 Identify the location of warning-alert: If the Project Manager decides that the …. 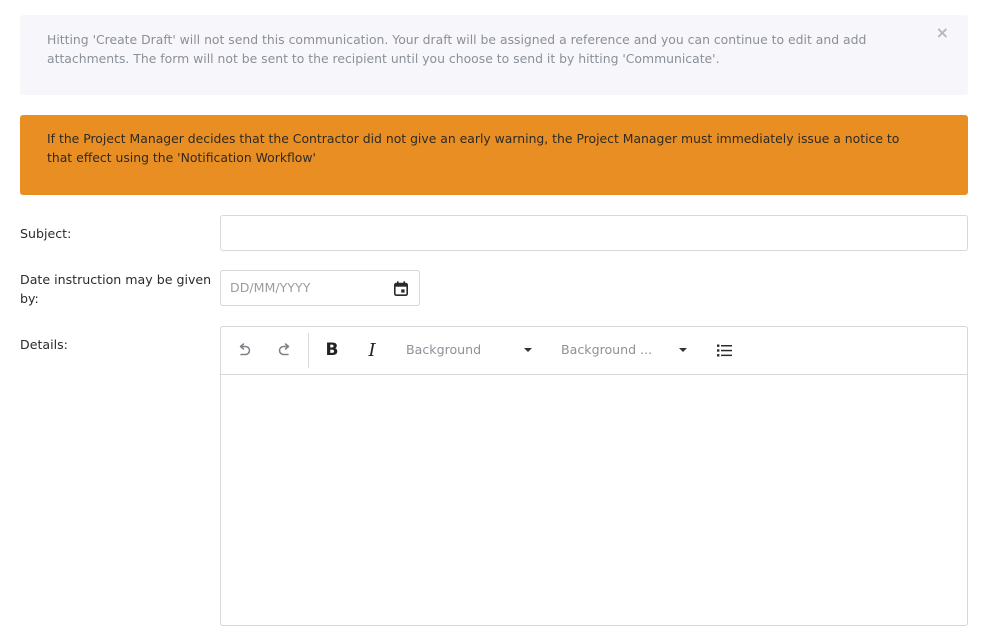
(494, 155).